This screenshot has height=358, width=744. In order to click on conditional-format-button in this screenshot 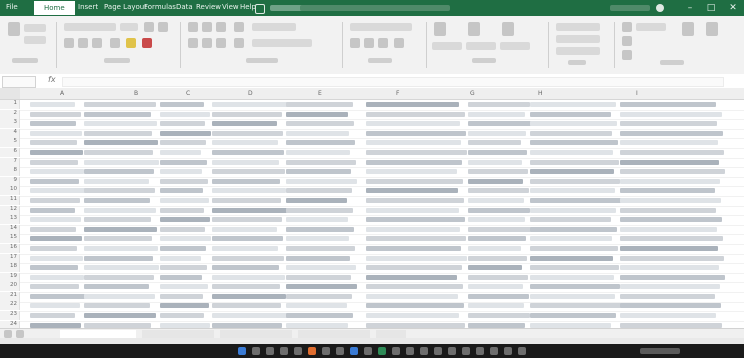, I will do `click(447, 46)`.